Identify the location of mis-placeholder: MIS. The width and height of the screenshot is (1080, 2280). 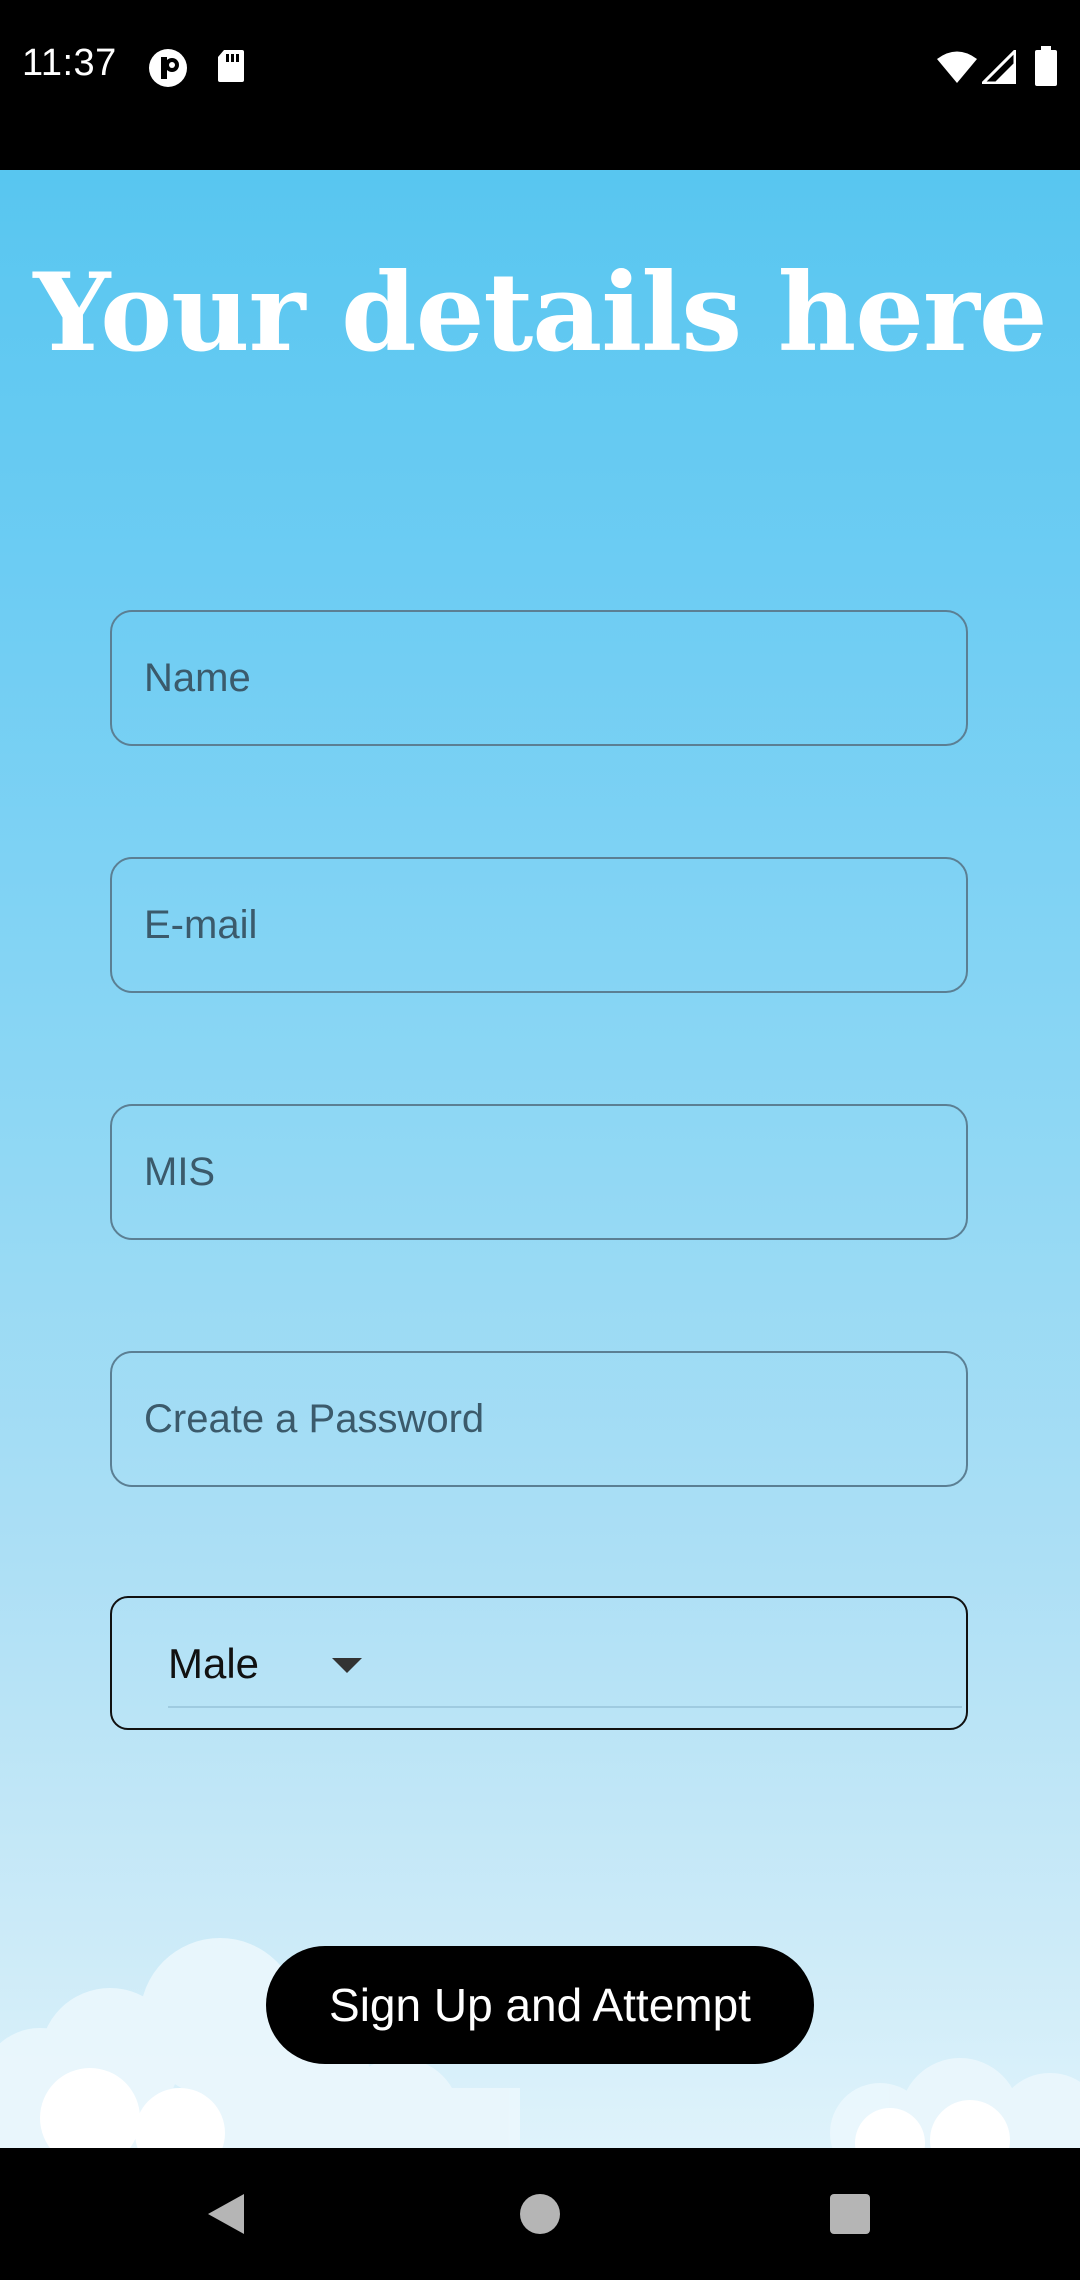
(180, 1172).